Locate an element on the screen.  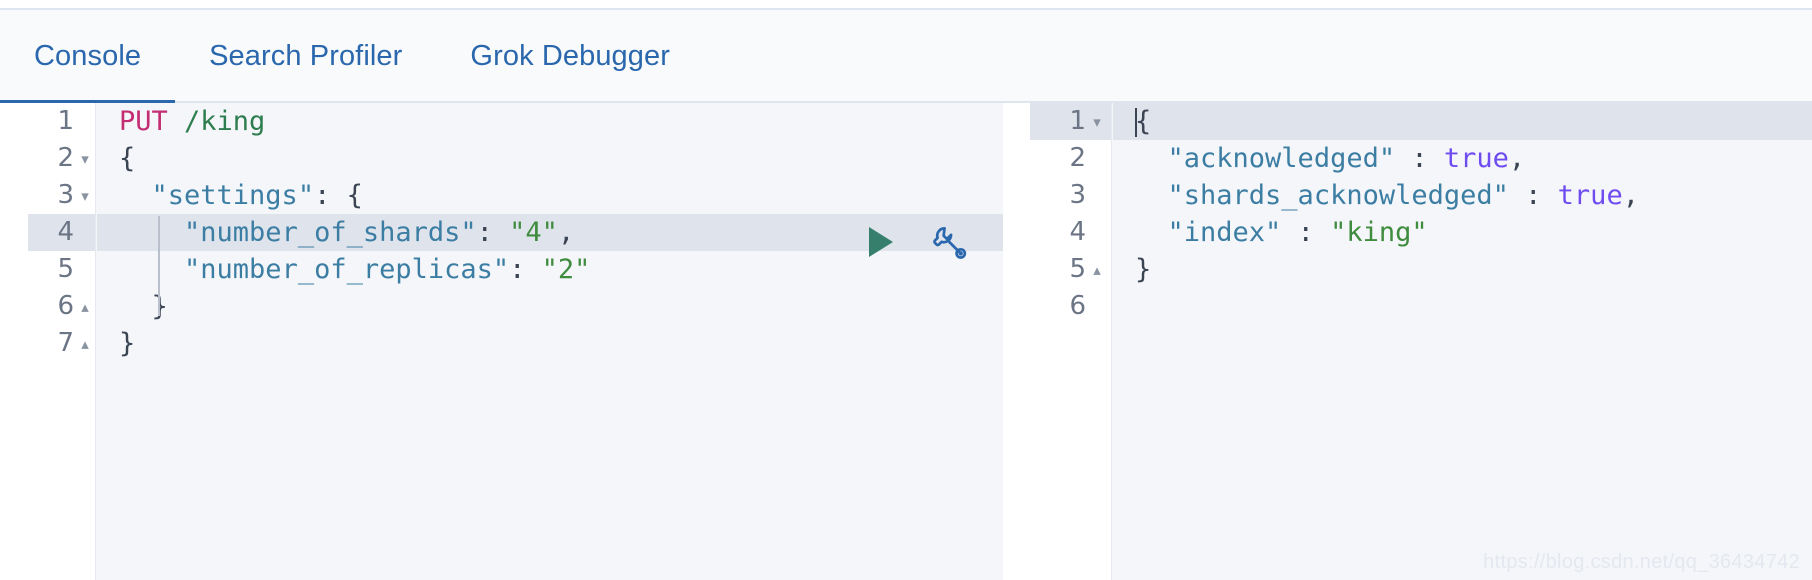
line-number: 6 is located at coordinates (65, 306).